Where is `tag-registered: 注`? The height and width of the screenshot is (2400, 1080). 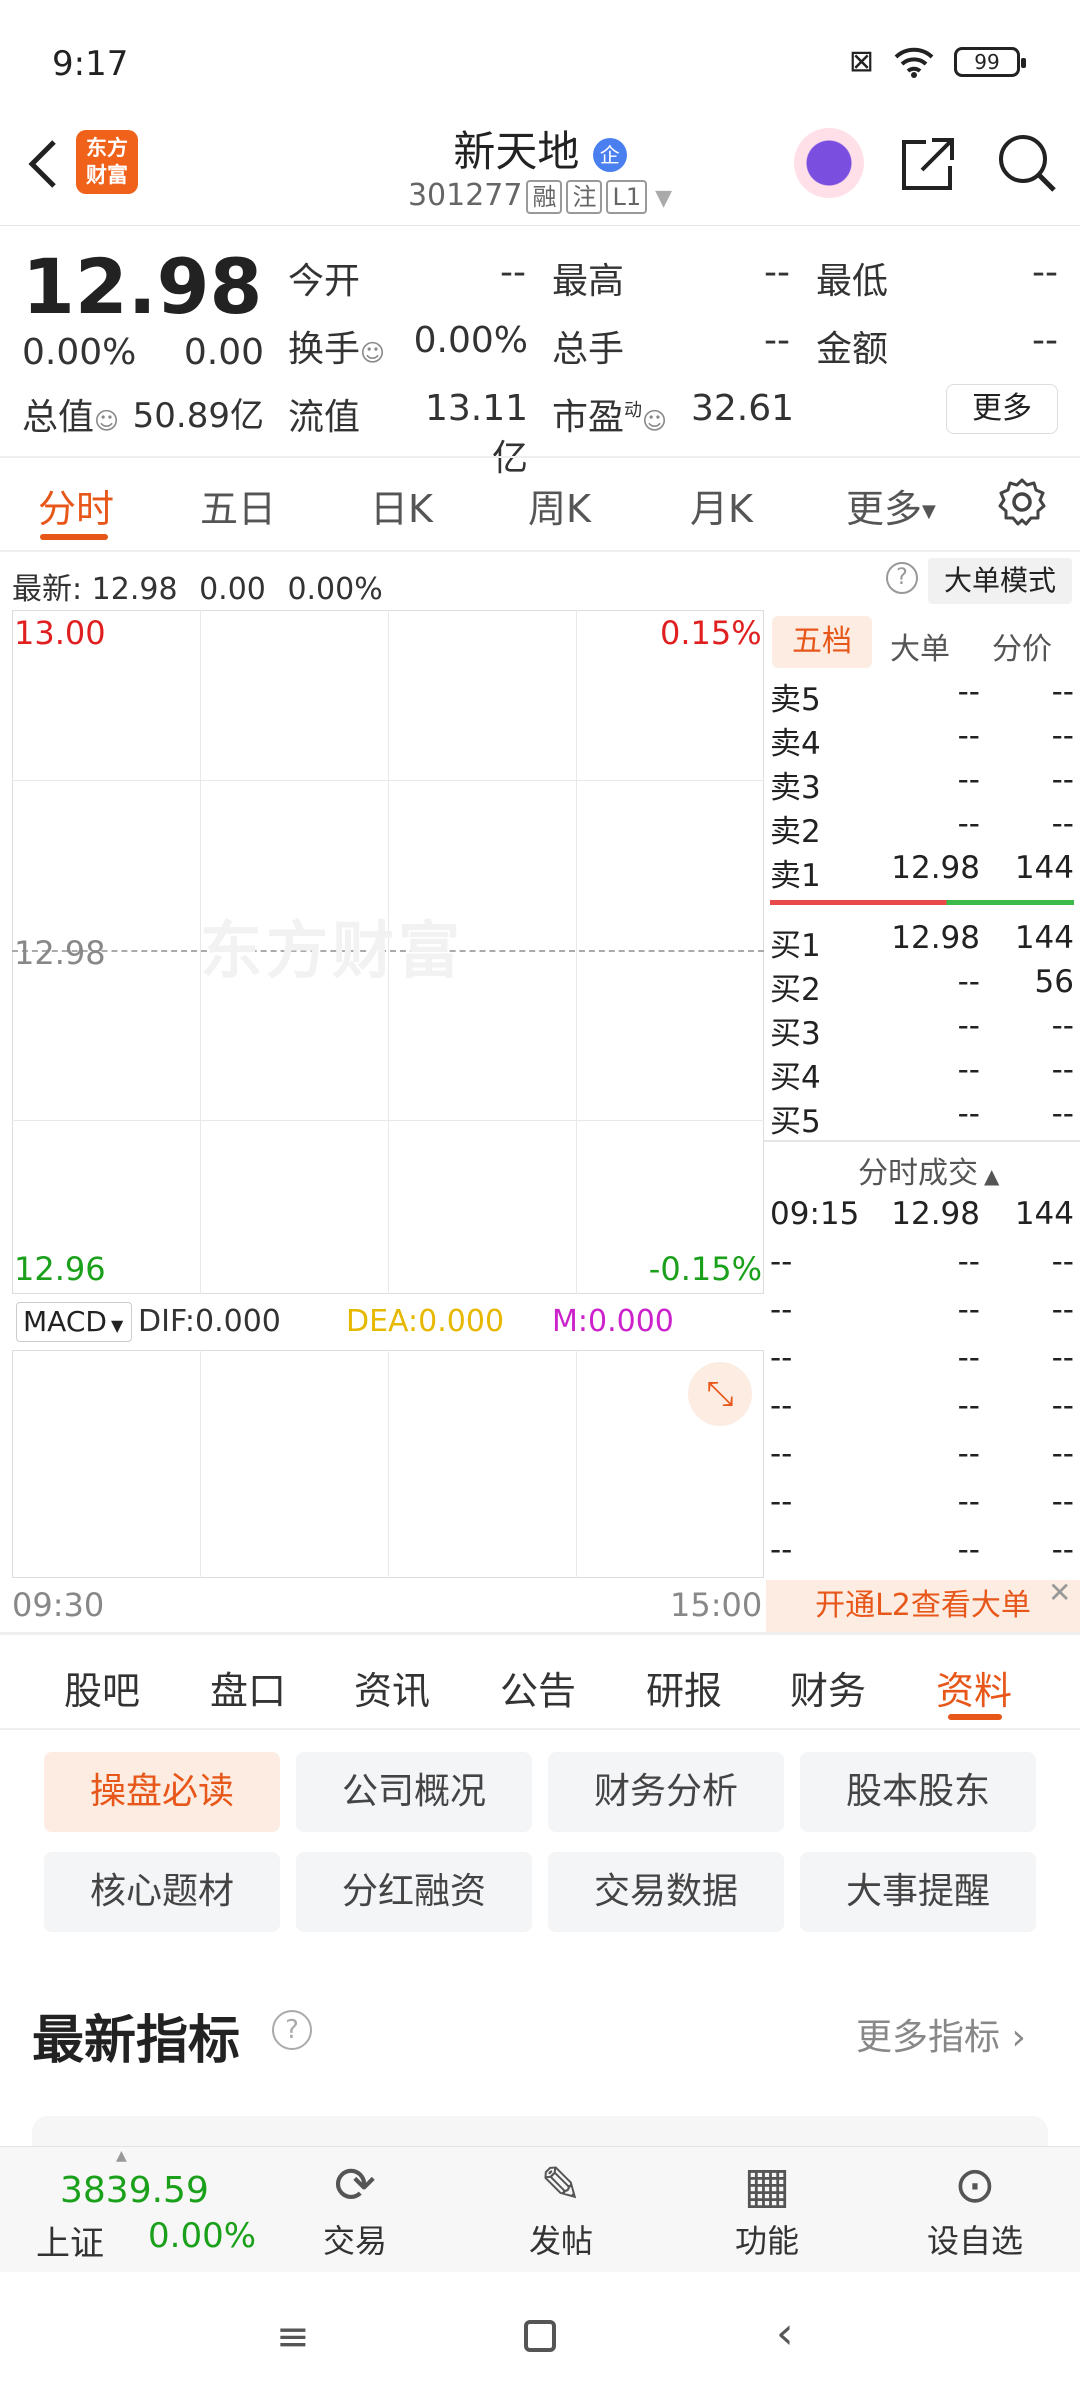
tag-registered: 注 is located at coordinates (584, 197).